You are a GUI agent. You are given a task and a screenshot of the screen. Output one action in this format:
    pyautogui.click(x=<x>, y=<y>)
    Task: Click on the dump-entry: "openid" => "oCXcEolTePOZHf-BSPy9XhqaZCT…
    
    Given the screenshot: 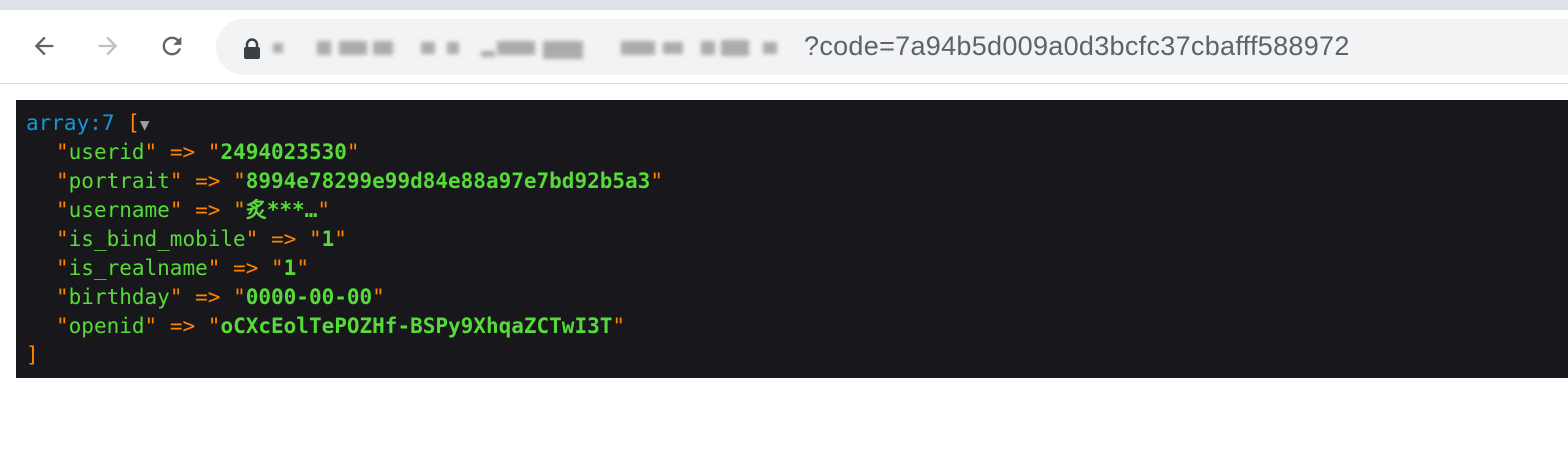 What is the action you would take?
    pyautogui.click(x=341, y=326)
    